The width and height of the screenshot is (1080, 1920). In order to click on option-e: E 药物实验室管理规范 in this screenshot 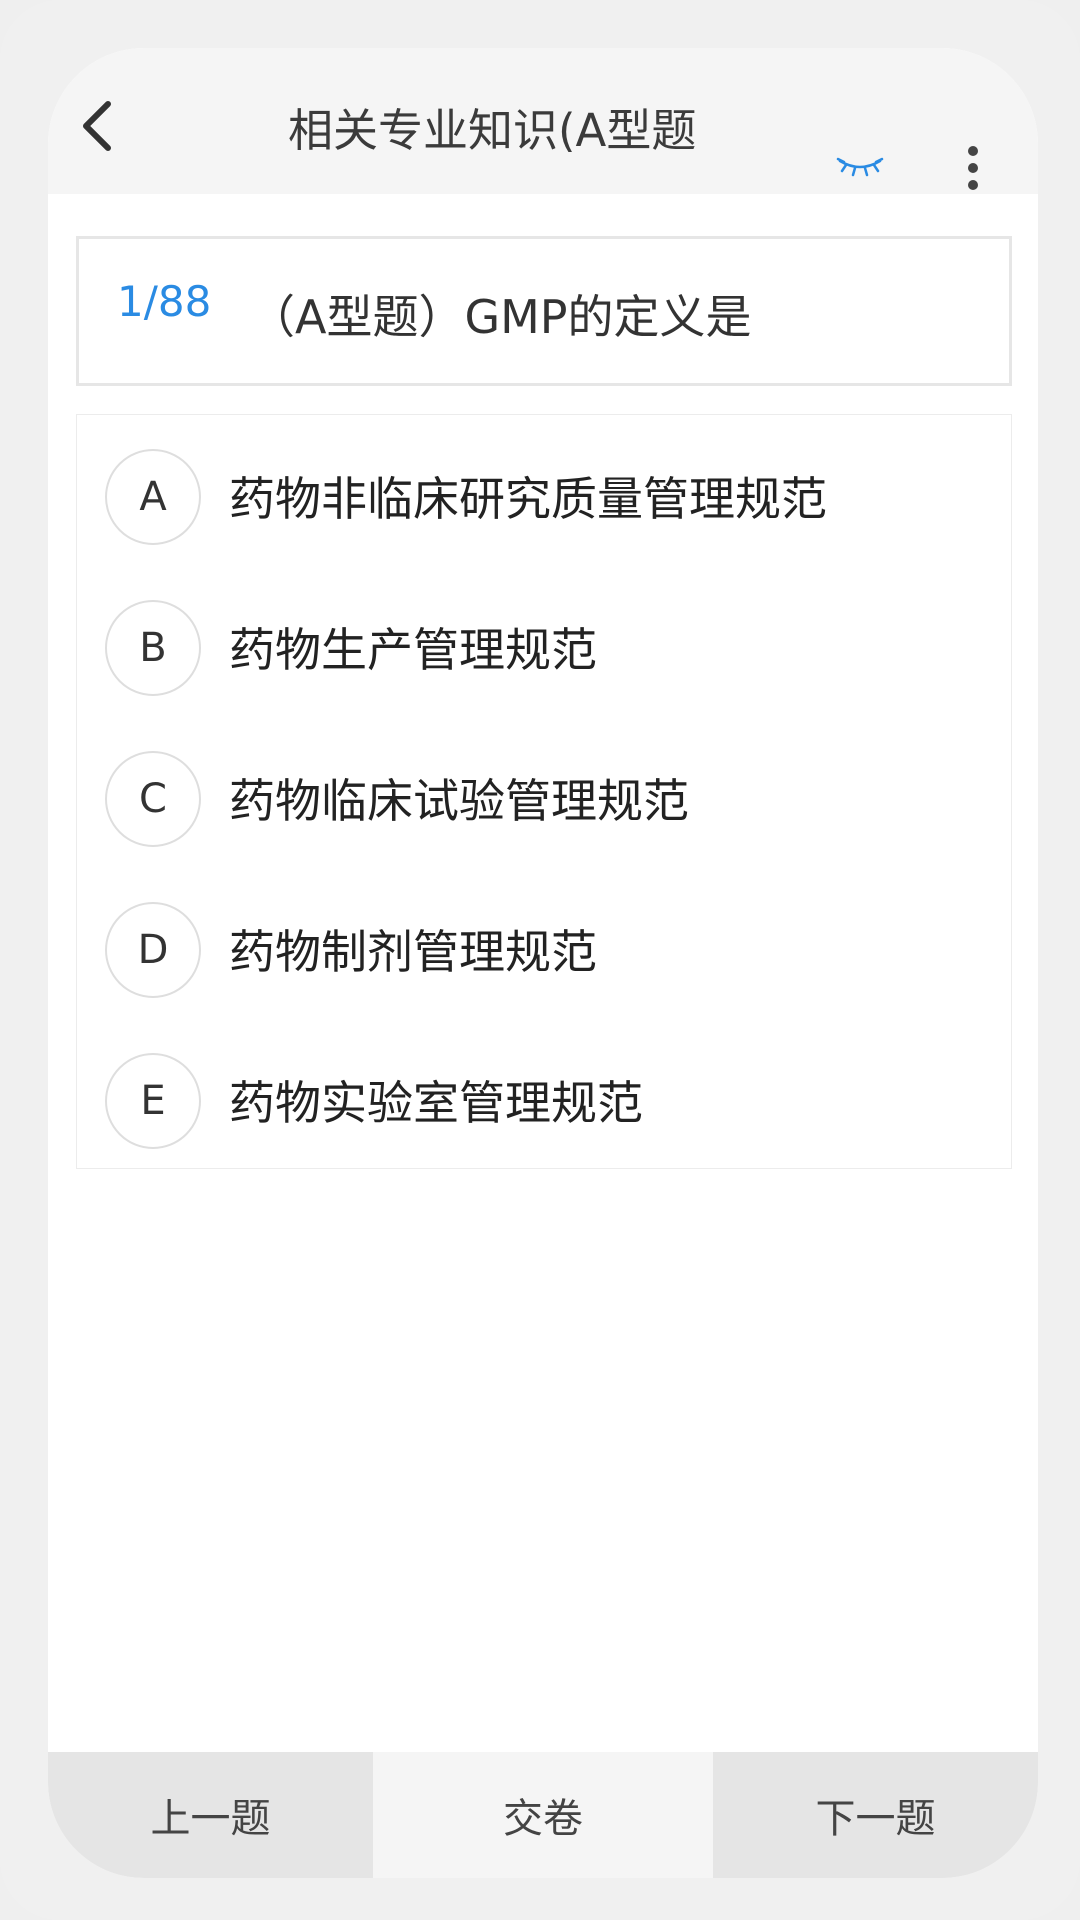, I will do `click(544, 1098)`.